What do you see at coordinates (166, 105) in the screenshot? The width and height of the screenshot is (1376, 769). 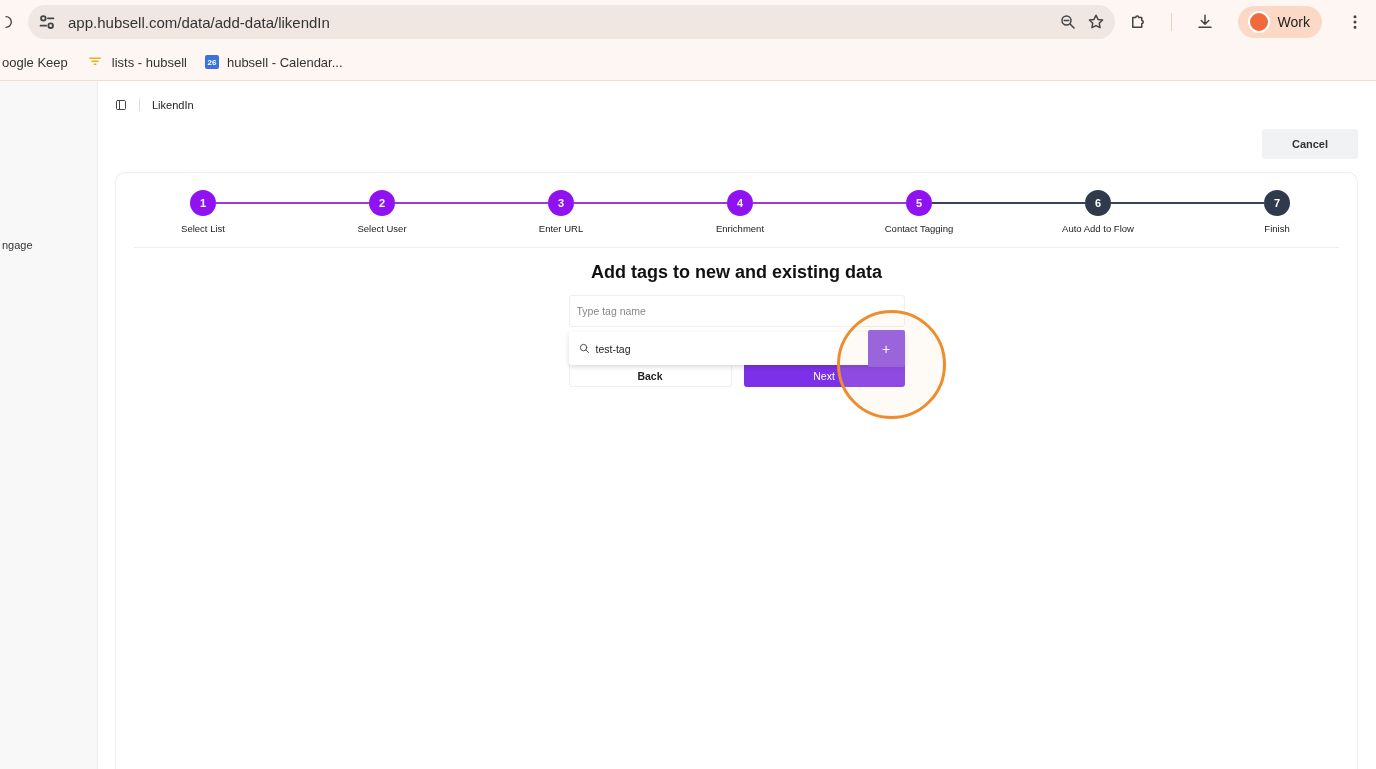 I see `breadcrumb: LikendIn` at bounding box center [166, 105].